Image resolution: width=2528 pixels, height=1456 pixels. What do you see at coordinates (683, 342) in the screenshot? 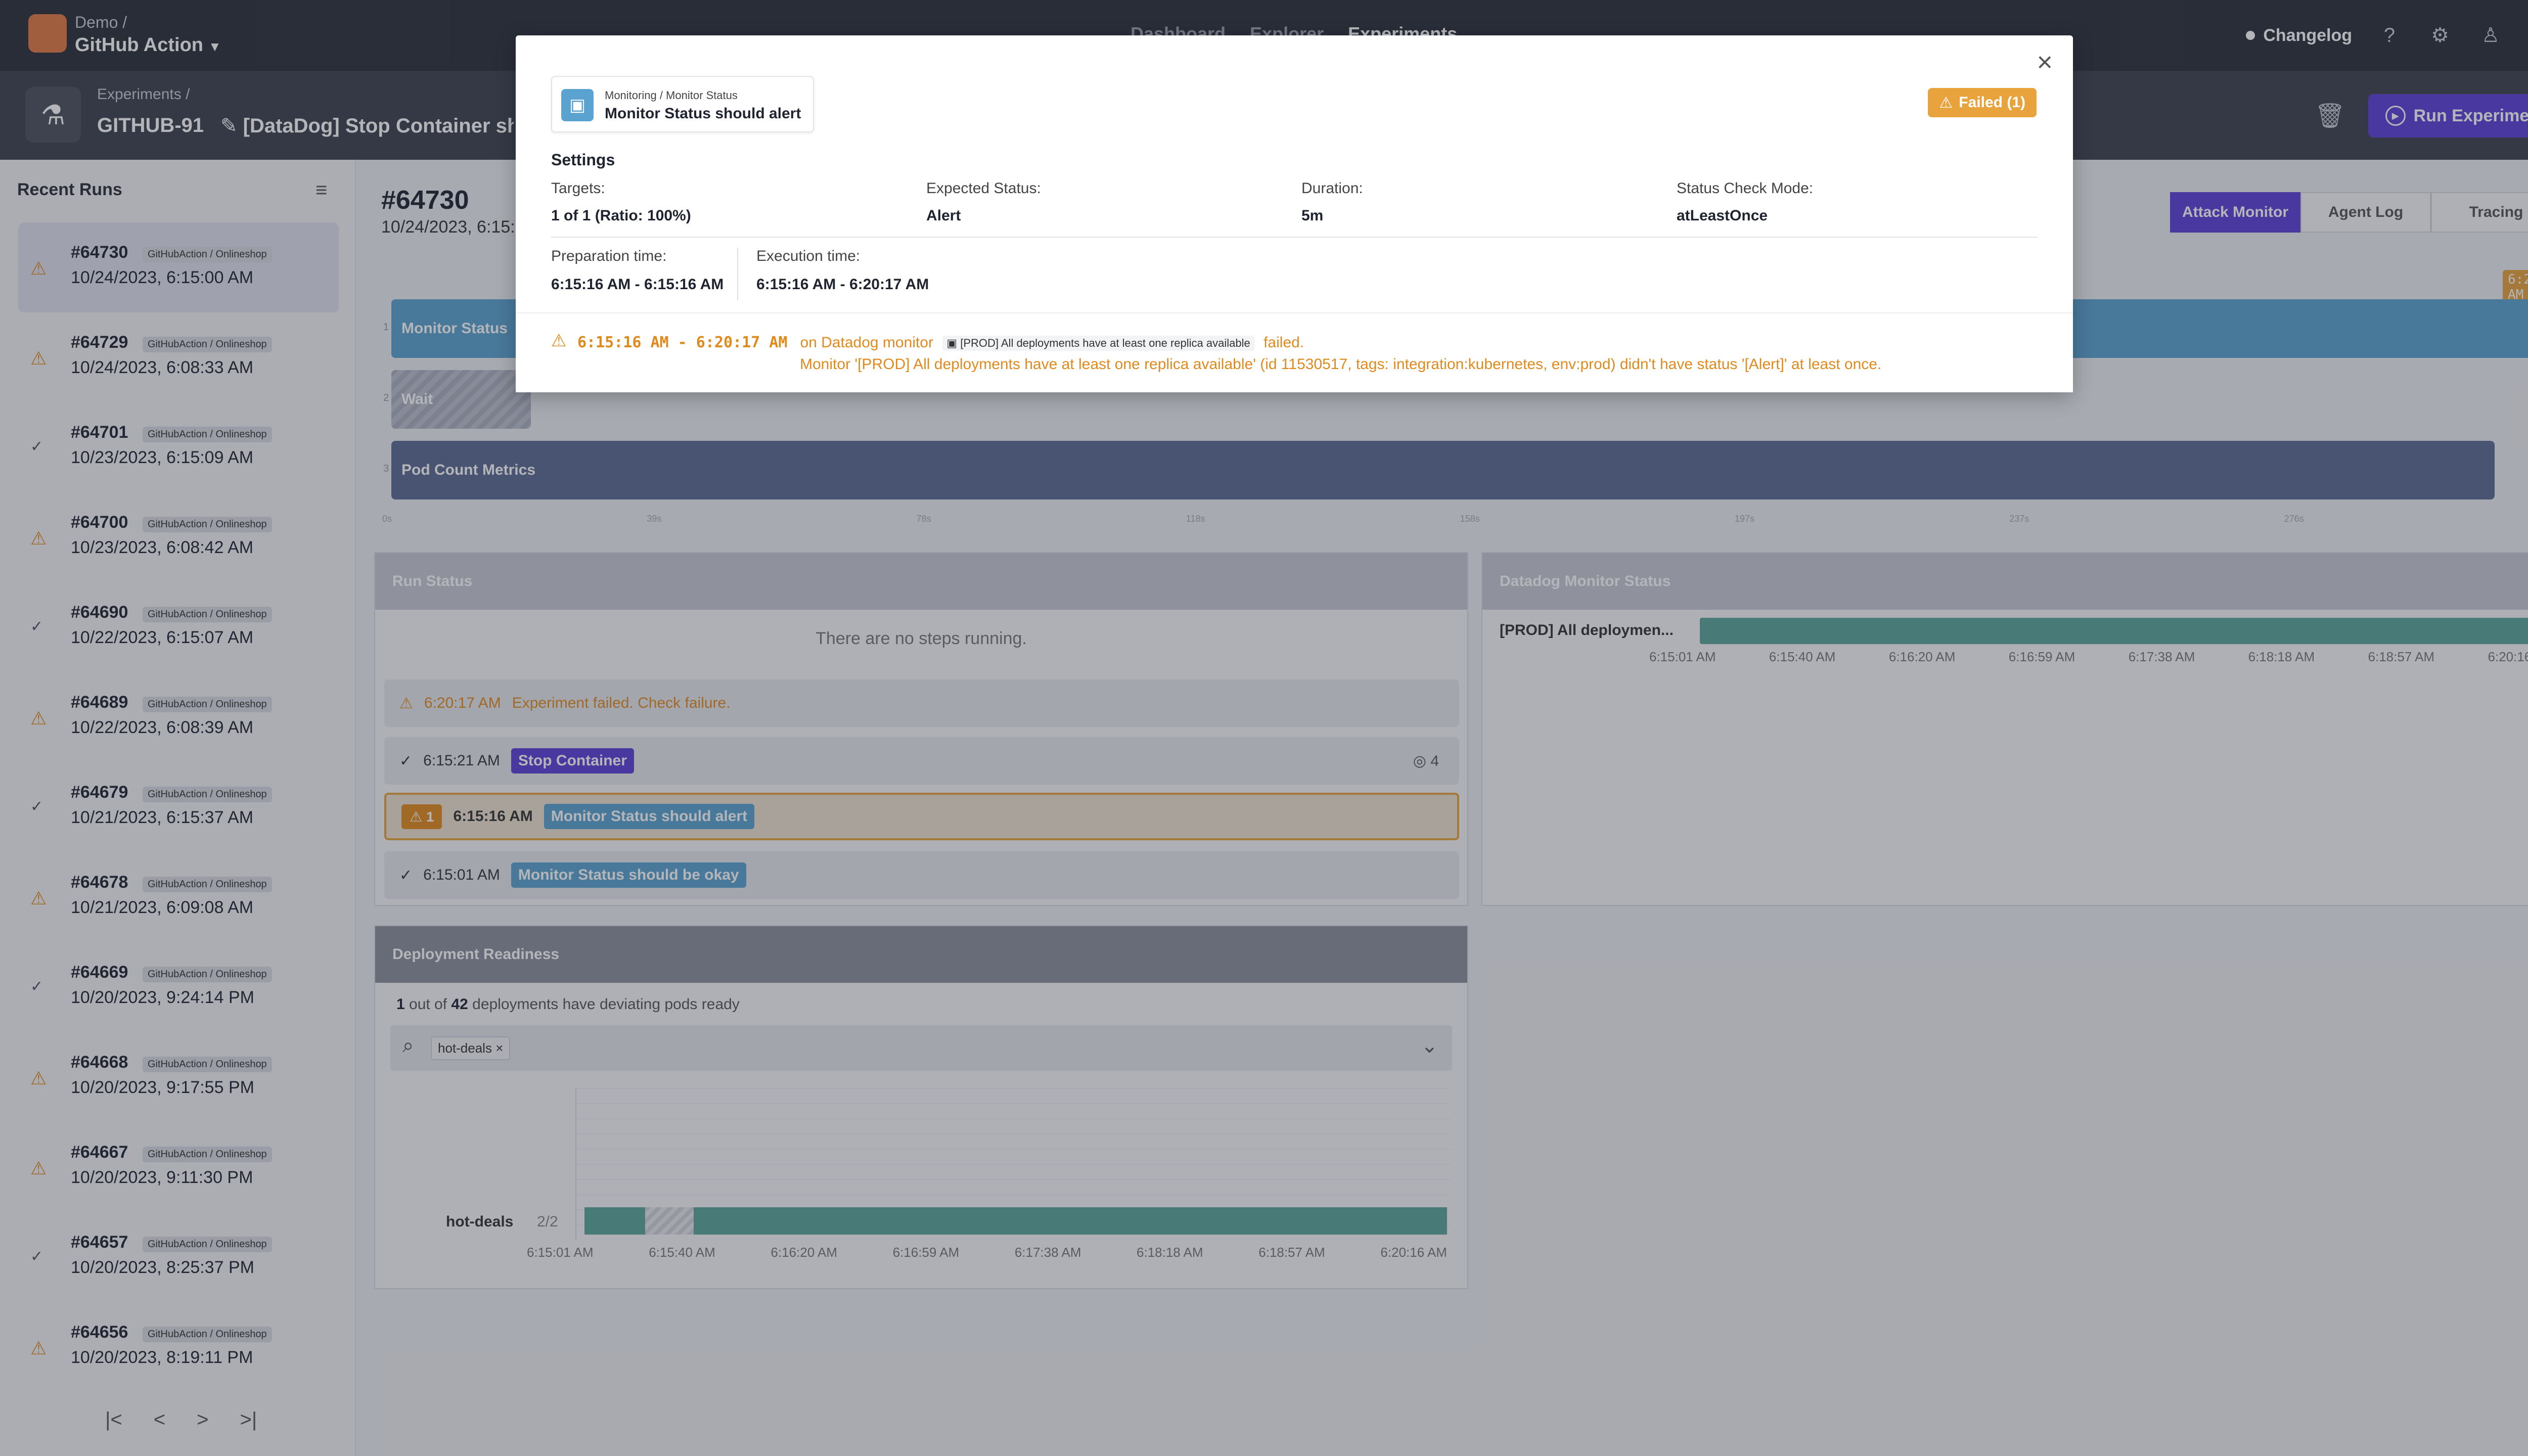
I see `failure-time-range: 6:15:16 AM - 6:20:17 AM` at bounding box center [683, 342].